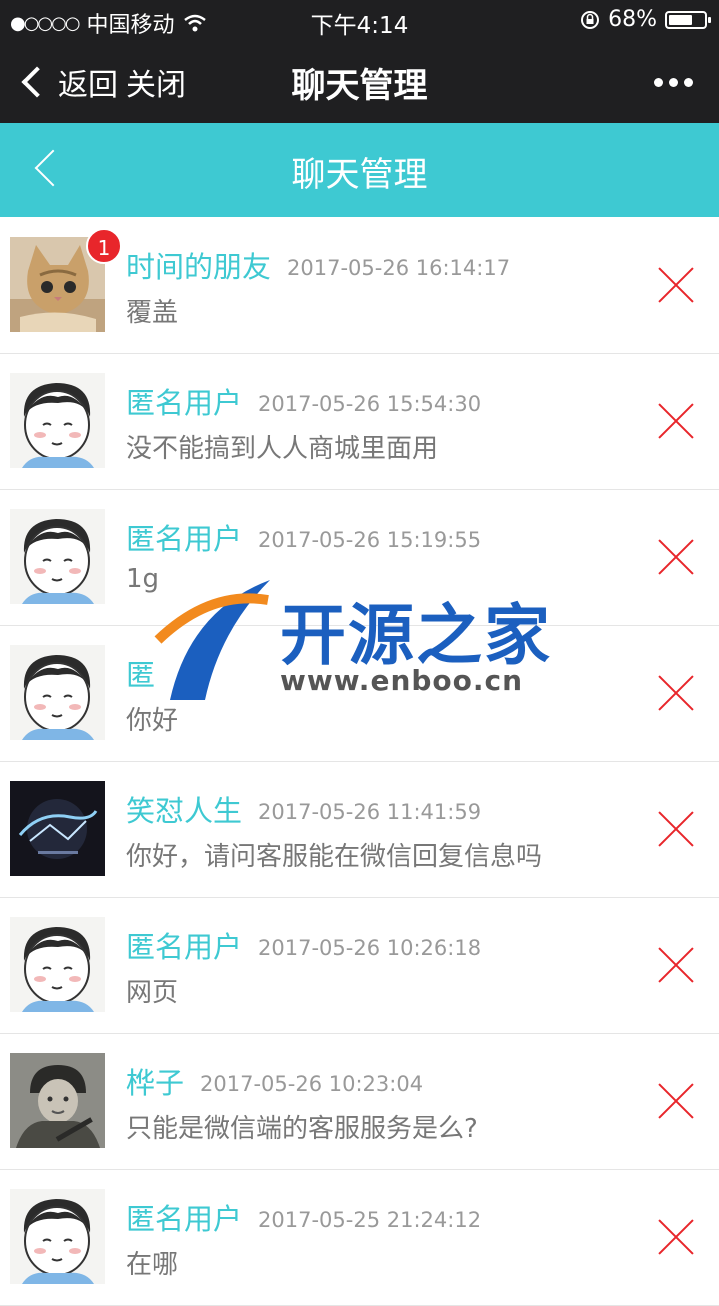 The image size is (719, 1306). Describe the element at coordinates (152, 721) in the screenshot. I see `chat-last-message: 你好` at that location.